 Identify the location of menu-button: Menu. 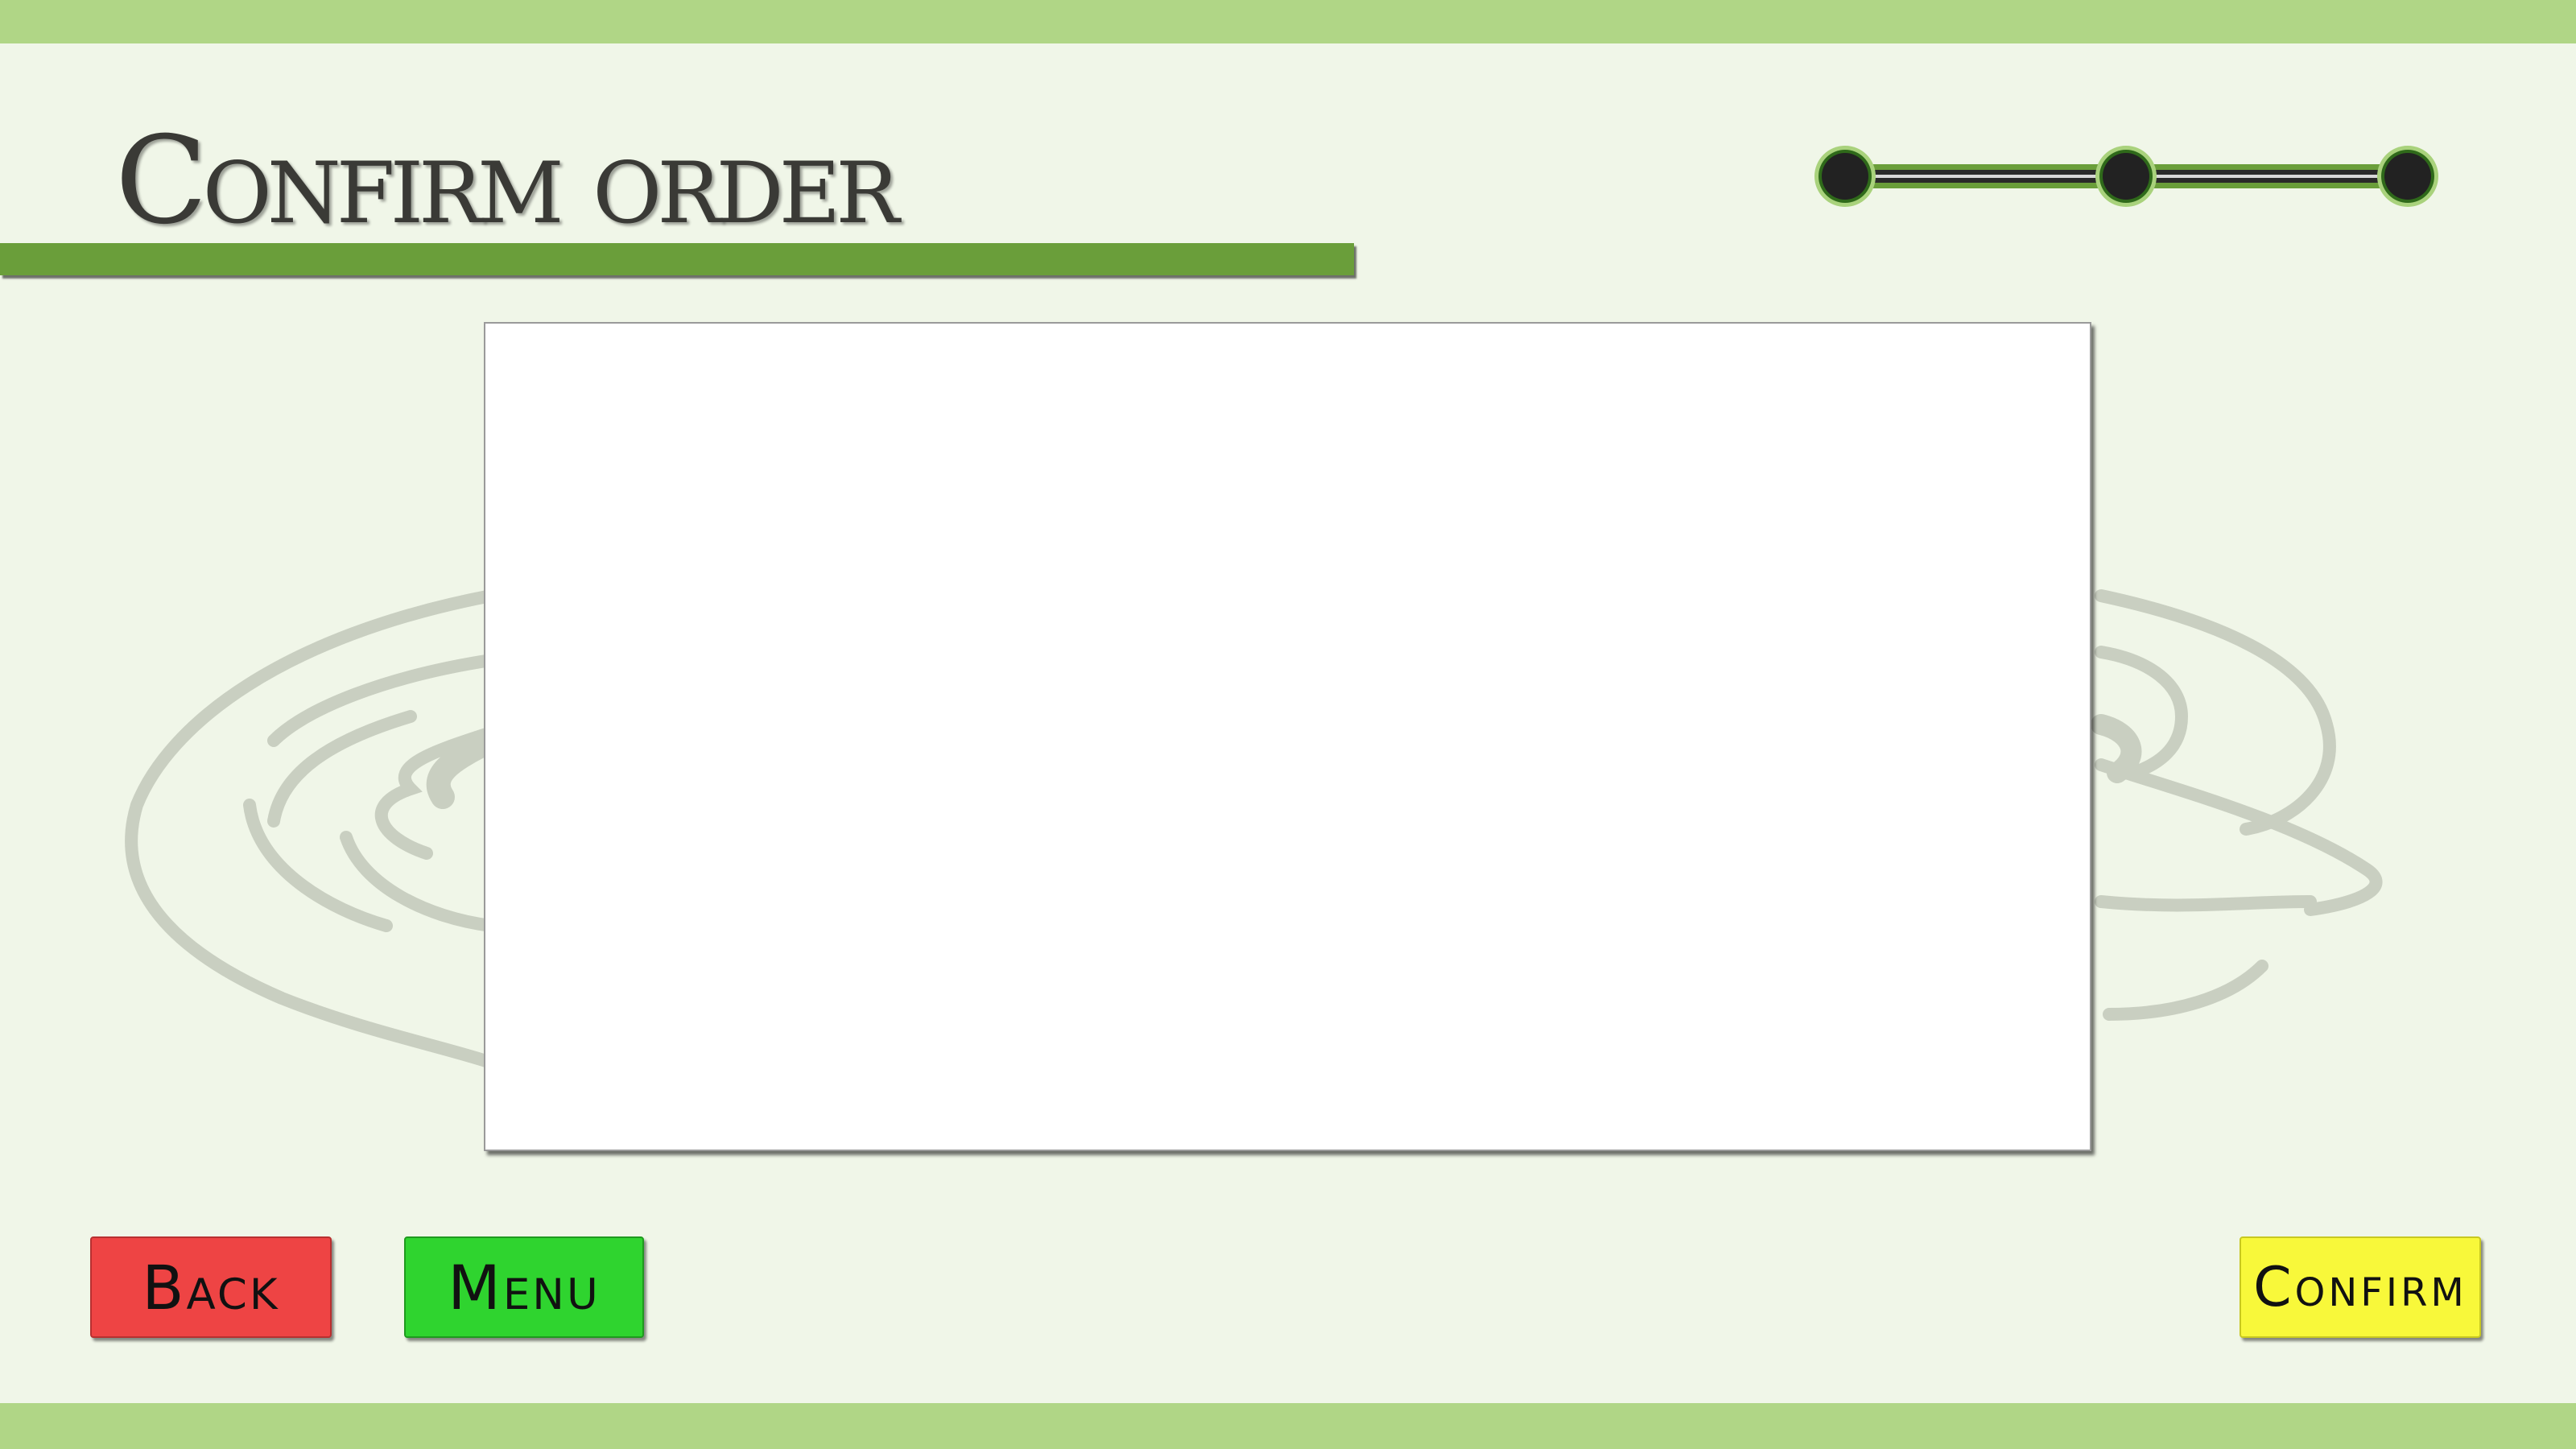
(524, 1287).